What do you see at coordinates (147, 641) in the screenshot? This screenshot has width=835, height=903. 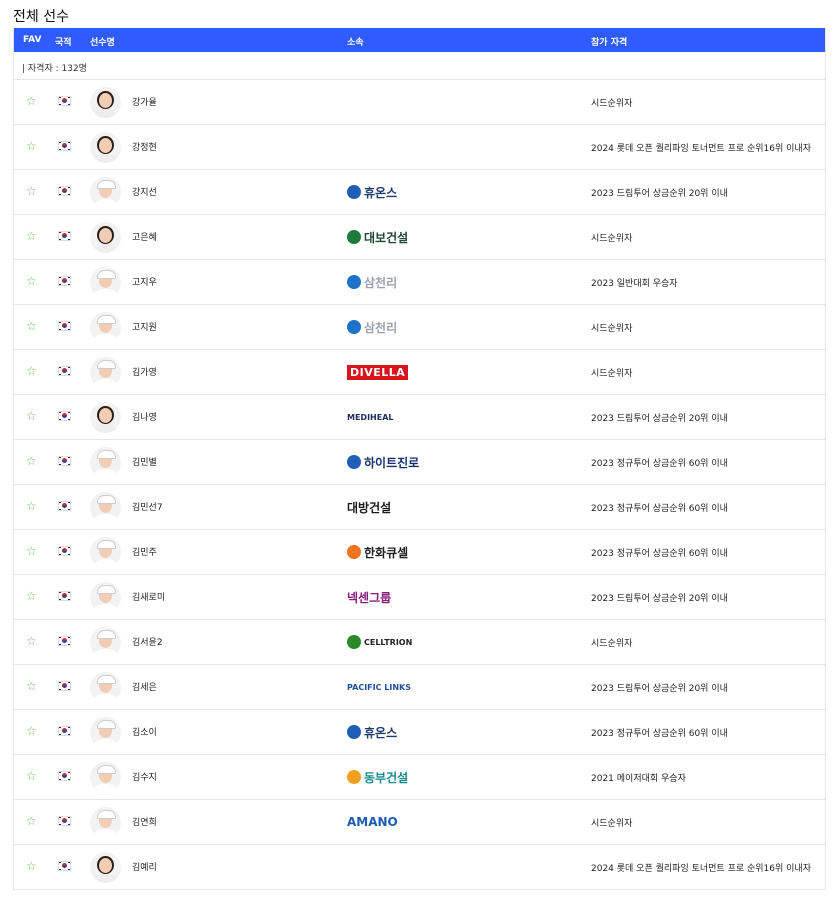 I see `player-name: 김서윤2` at bounding box center [147, 641].